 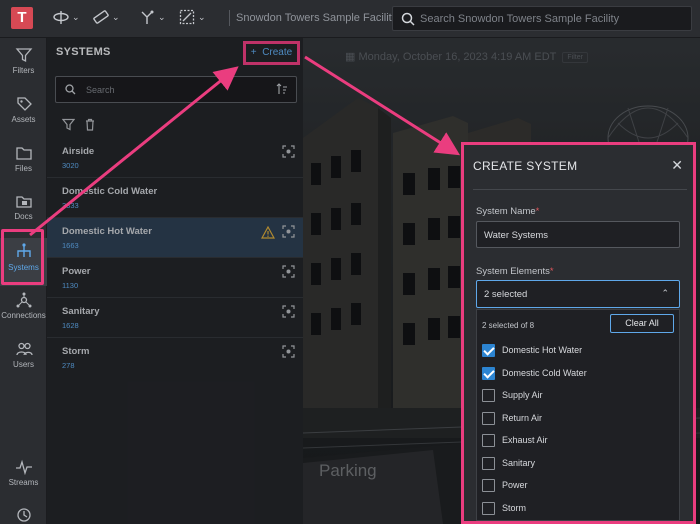 I want to click on option-label: Domestic Cold Water, so click(x=544, y=373).